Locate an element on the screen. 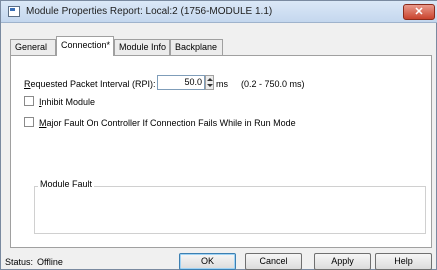 The width and height of the screenshot is (437, 270). inhibit-module-label: Inhibit Module is located at coordinates (67, 102).